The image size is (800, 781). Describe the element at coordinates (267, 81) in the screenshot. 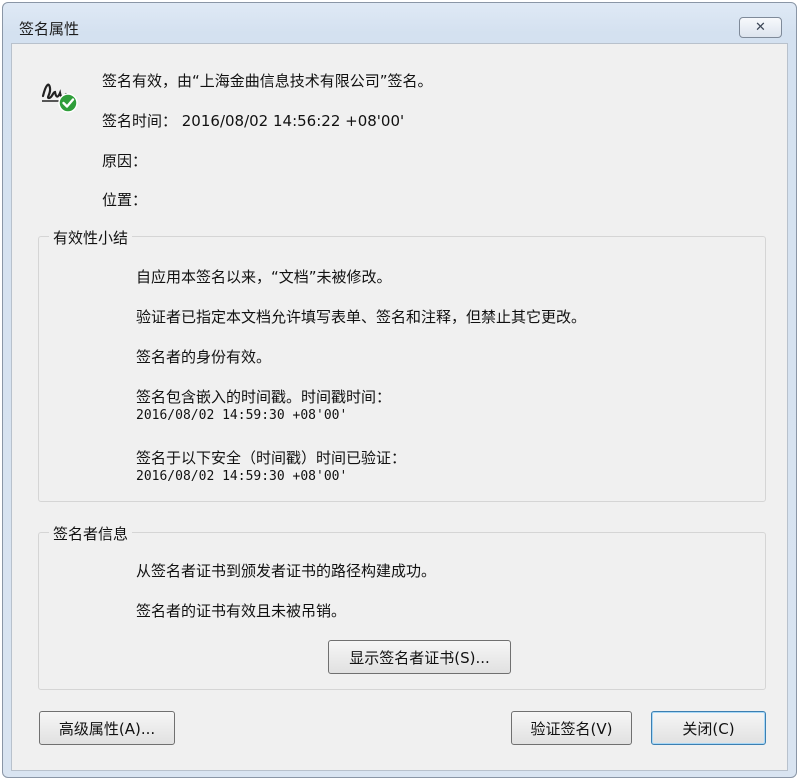

I see `signature-status-text: 签名有效，由“上海金曲信息技术有限公司”签名。` at that location.